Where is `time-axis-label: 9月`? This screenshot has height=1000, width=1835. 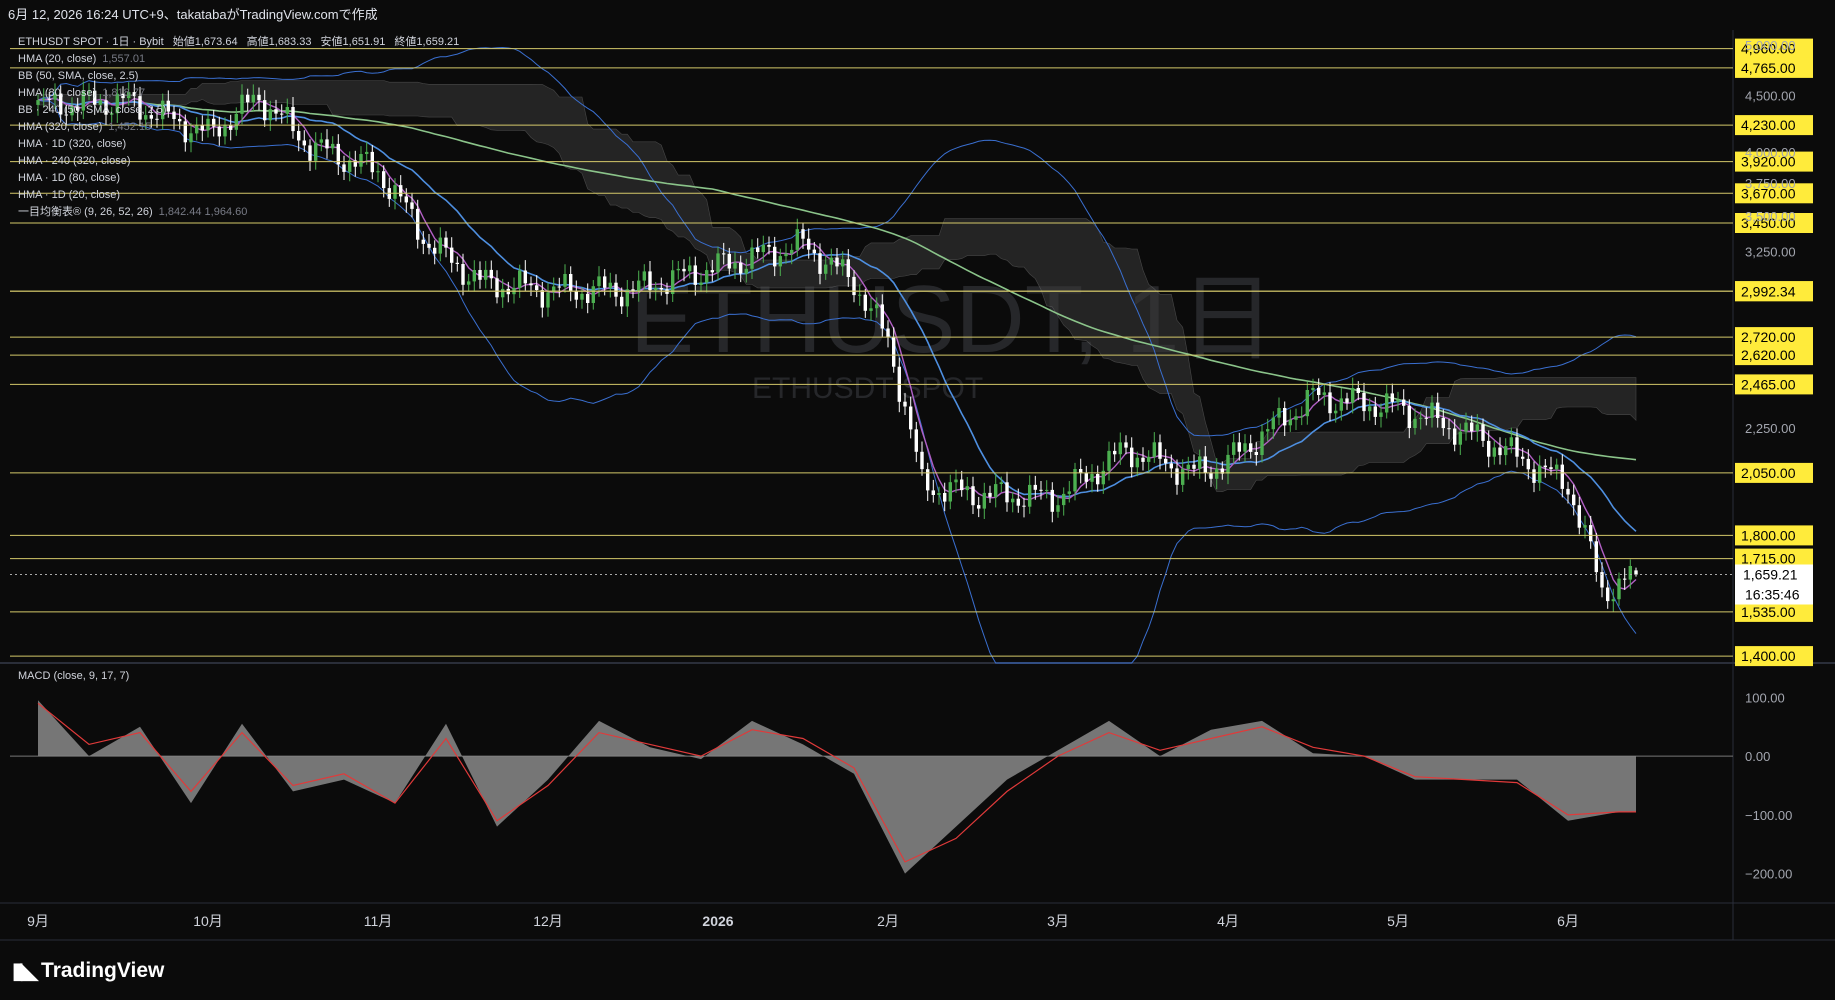
time-axis-label: 9月 is located at coordinates (38, 921).